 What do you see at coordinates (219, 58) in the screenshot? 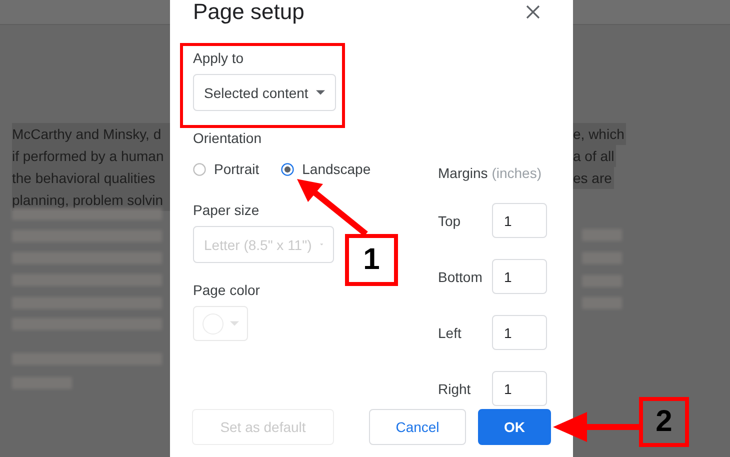
I see `apply-to-label: Apply to` at bounding box center [219, 58].